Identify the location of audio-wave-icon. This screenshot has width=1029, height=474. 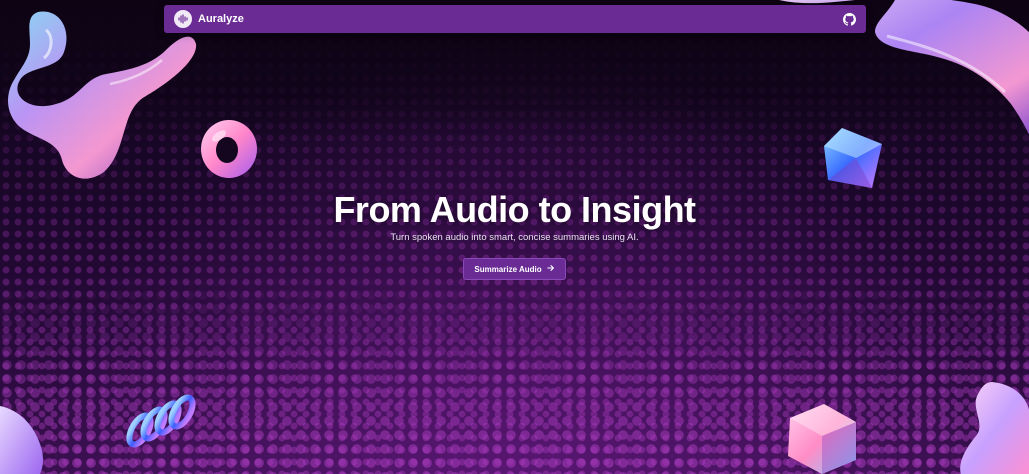
(183, 19).